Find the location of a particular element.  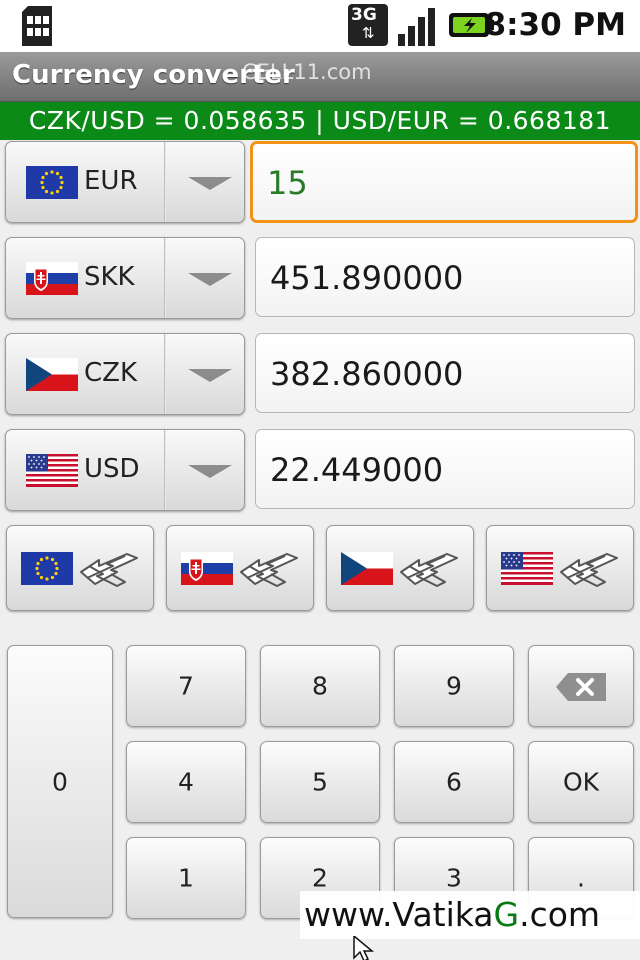

backspace-button is located at coordinates (581, 686).